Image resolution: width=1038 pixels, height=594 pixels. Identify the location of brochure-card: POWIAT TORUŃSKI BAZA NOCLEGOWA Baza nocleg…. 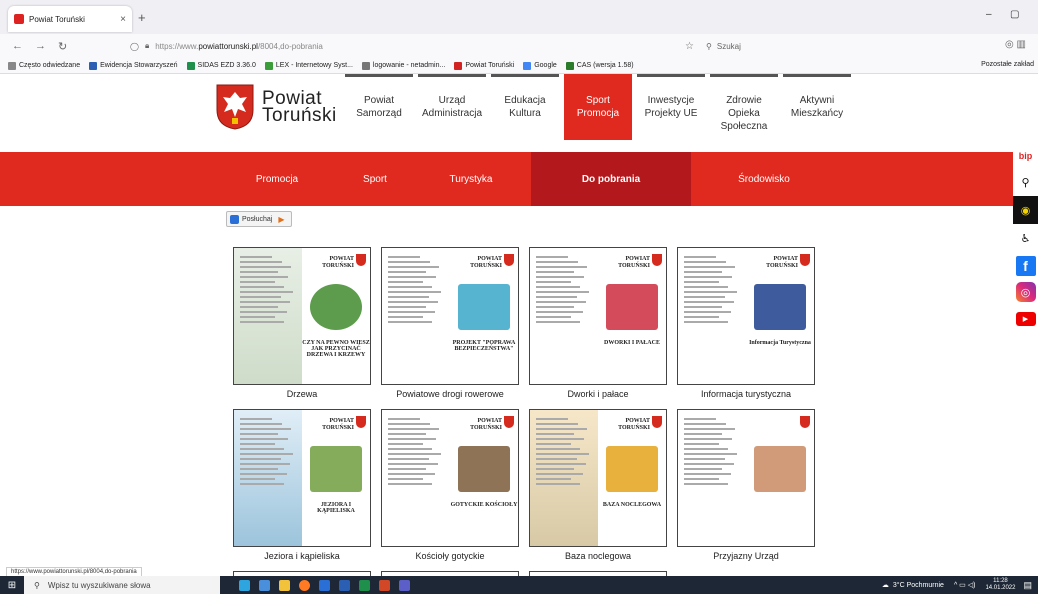
(598, 485).